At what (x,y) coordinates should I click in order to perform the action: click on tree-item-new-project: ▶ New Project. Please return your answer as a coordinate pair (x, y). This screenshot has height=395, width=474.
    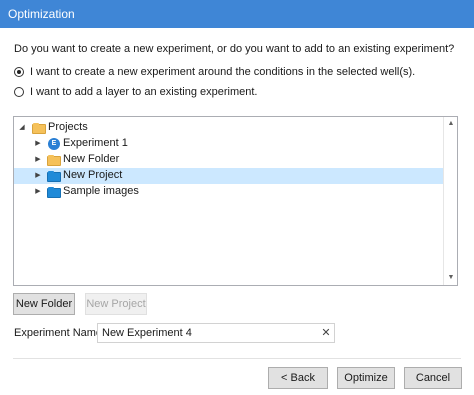
    Looking at the image, I should click on (229, 176).